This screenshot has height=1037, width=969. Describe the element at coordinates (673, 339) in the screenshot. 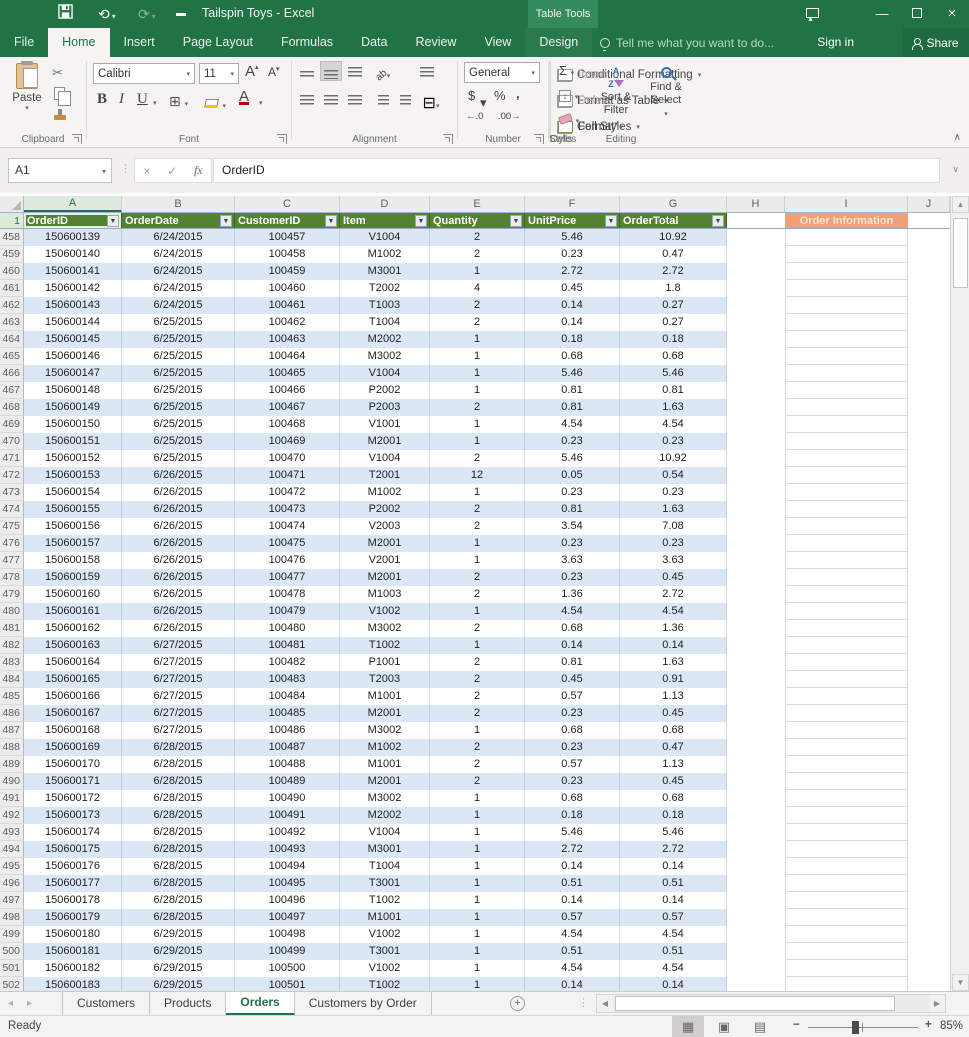

I see `cell: 0.18` at that location.